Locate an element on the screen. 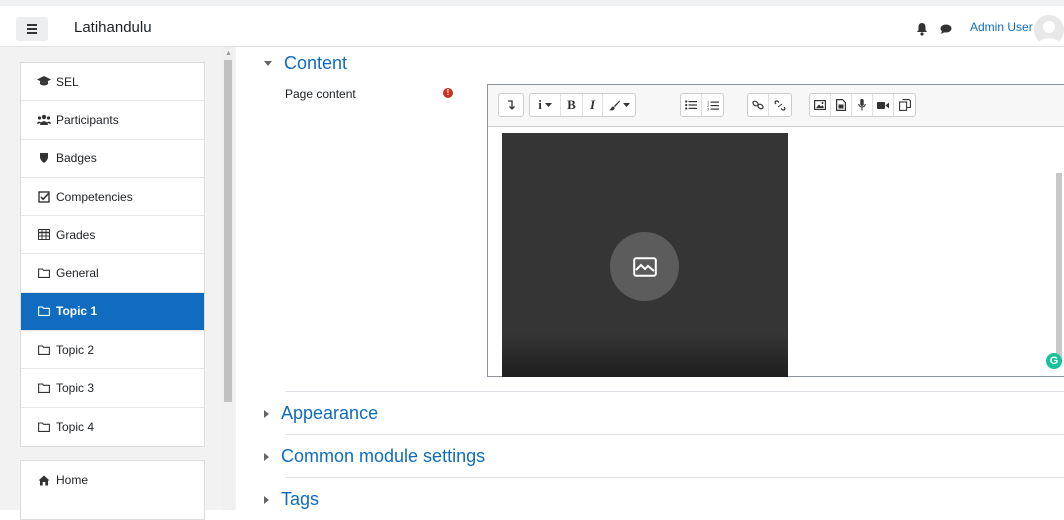 This screenshot has height=520, width=1064. brush-dropdown-button is located at coordinates (619, 105).